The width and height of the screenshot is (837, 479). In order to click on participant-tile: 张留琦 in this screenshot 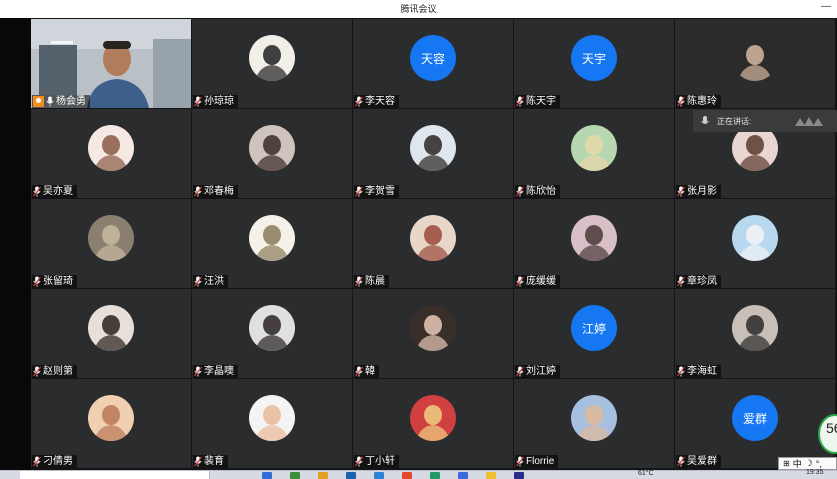, I will do `click(111, 243)`.